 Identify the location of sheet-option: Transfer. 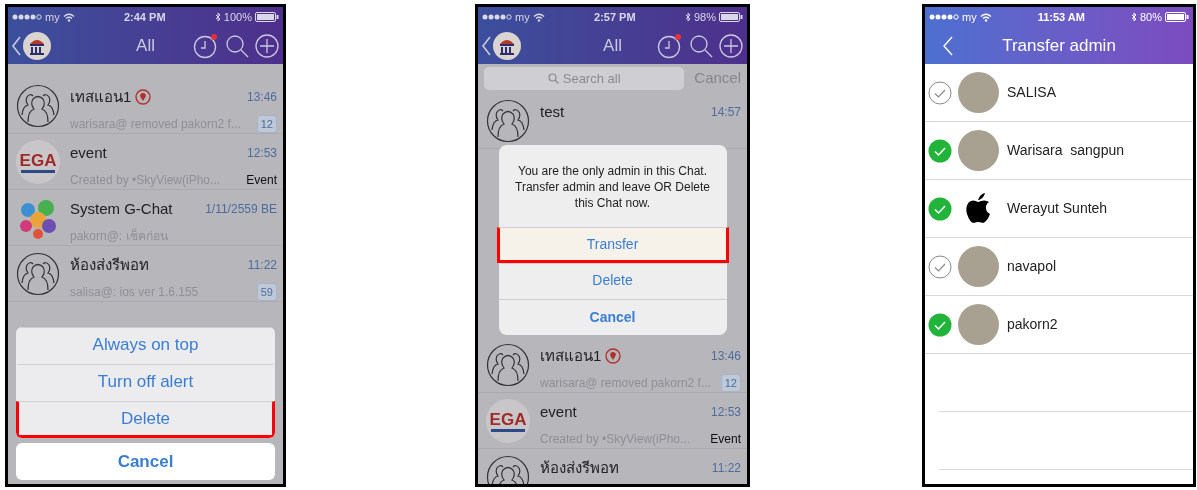
(612, 245).